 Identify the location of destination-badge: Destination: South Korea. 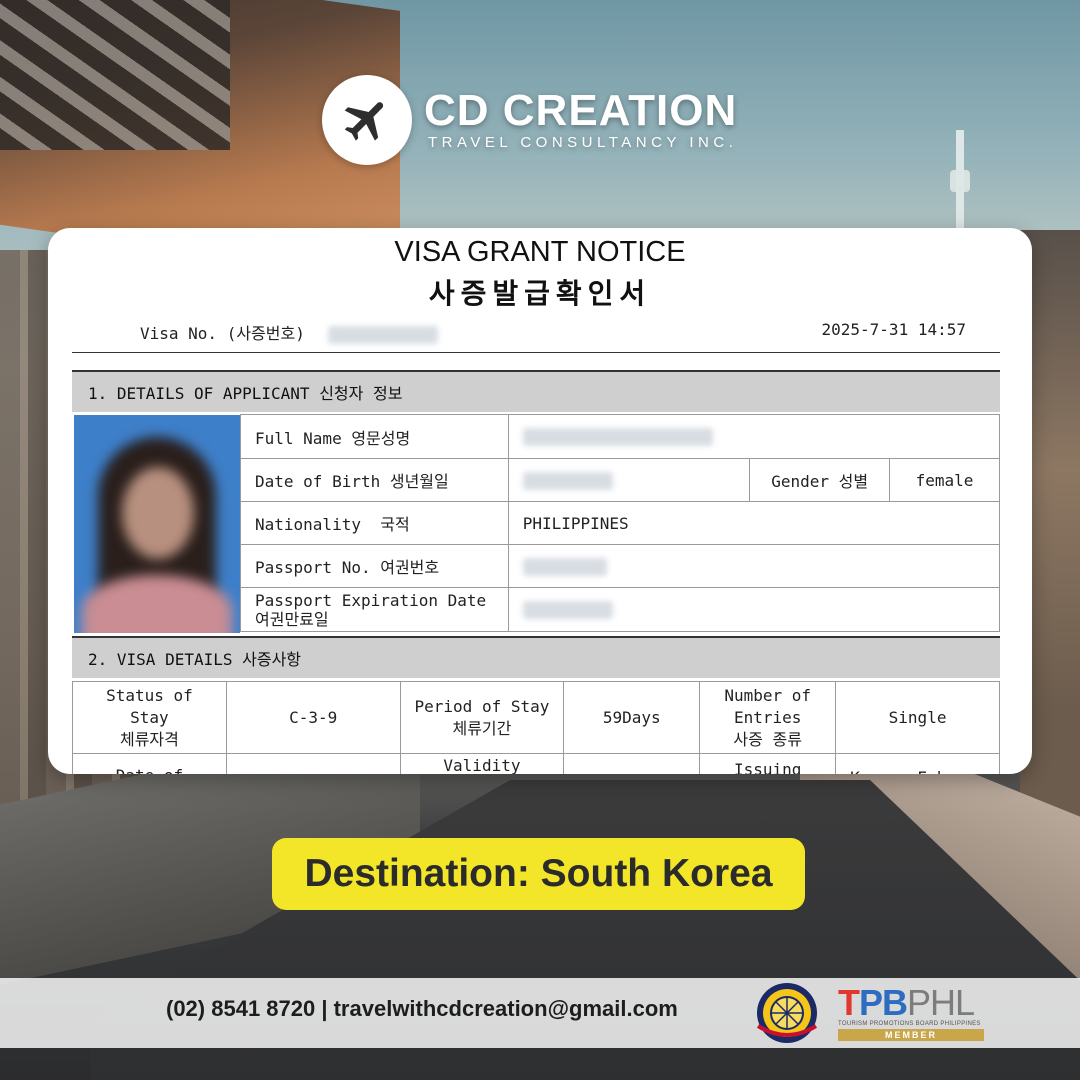
(538, 874).